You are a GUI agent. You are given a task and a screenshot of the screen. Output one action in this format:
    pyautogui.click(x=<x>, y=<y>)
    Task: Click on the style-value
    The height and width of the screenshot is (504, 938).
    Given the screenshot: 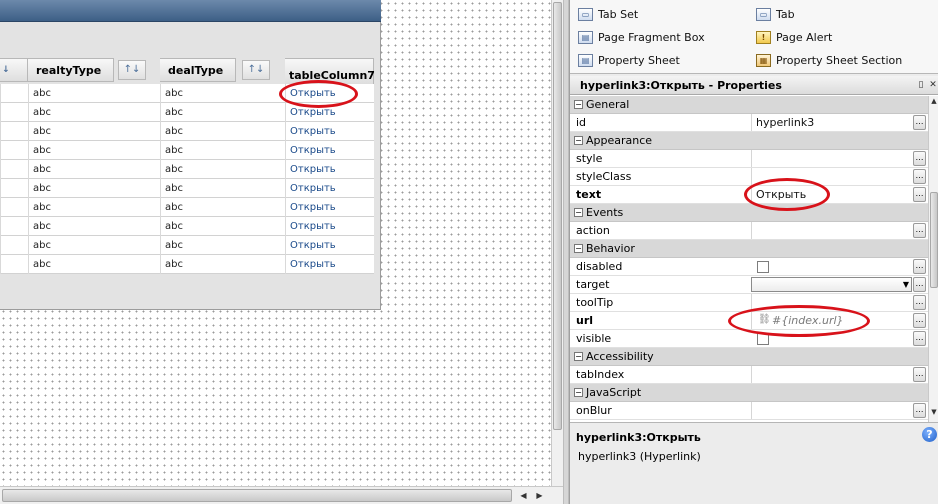 What is the action you would take?
    pyautogui.click(x=831, y=158)
    